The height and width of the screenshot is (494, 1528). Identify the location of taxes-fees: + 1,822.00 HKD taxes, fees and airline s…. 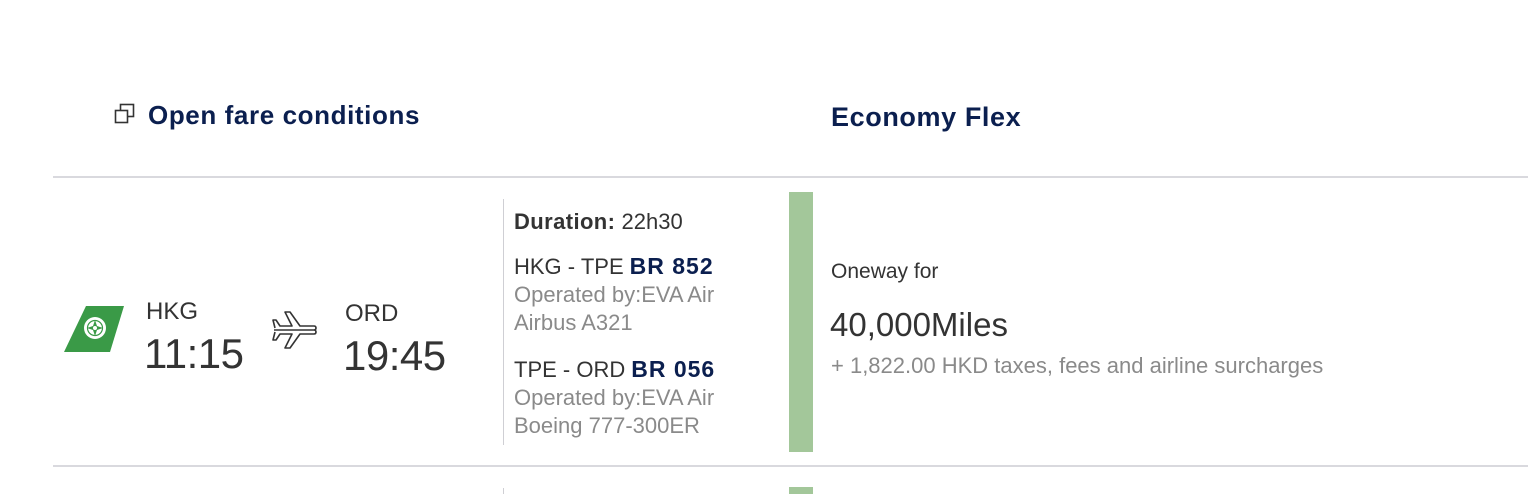
(1077, 365).